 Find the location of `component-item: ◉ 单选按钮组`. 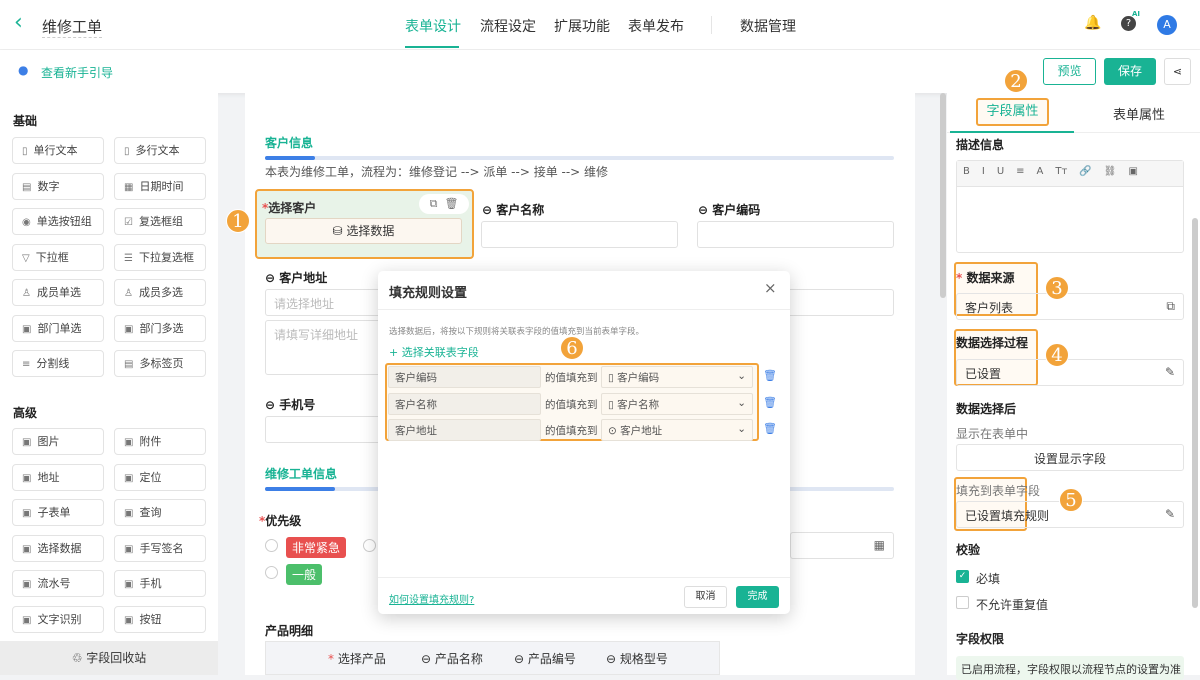

component-item: ◉ 单选按钮组 is located at coordinates (58, 221).